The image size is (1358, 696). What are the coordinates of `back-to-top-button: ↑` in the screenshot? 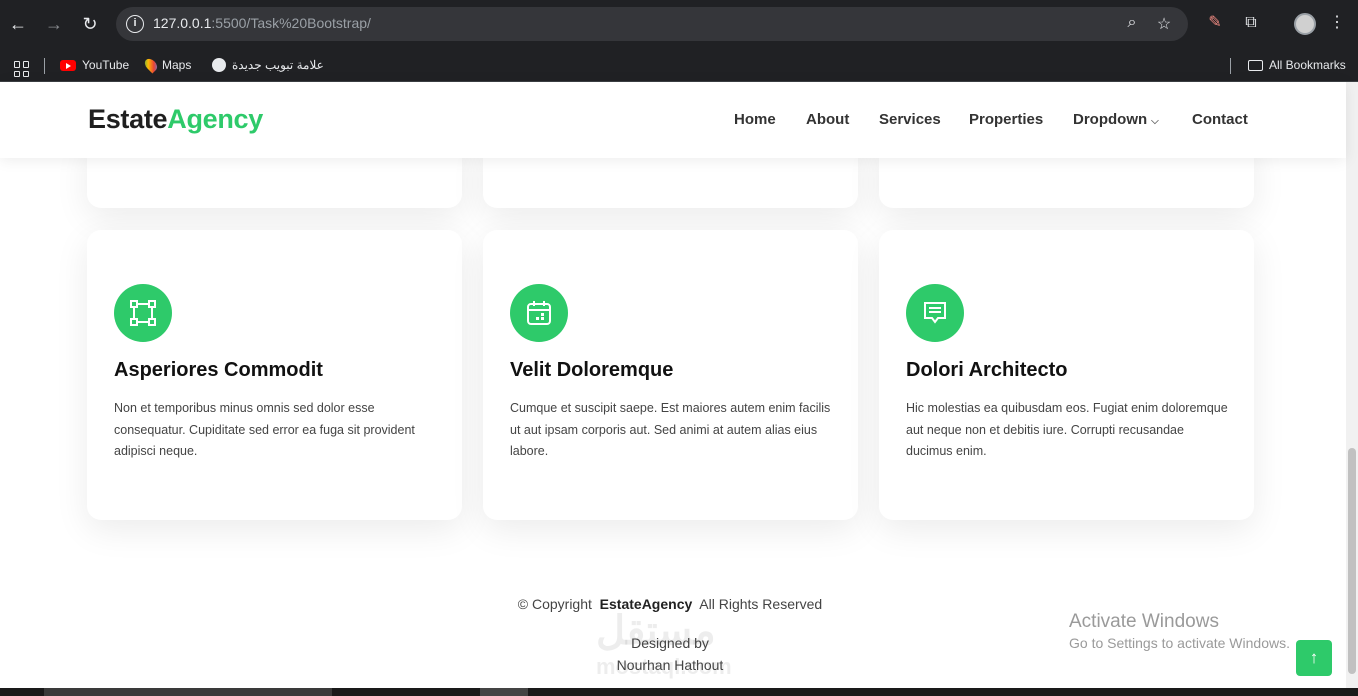 It's located at (1314, 658).